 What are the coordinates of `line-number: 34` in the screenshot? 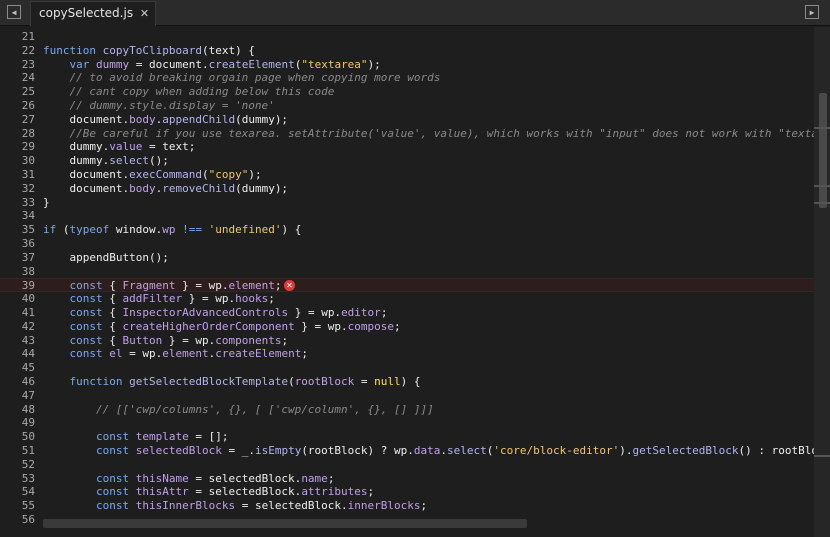 It's located at (28, 216).